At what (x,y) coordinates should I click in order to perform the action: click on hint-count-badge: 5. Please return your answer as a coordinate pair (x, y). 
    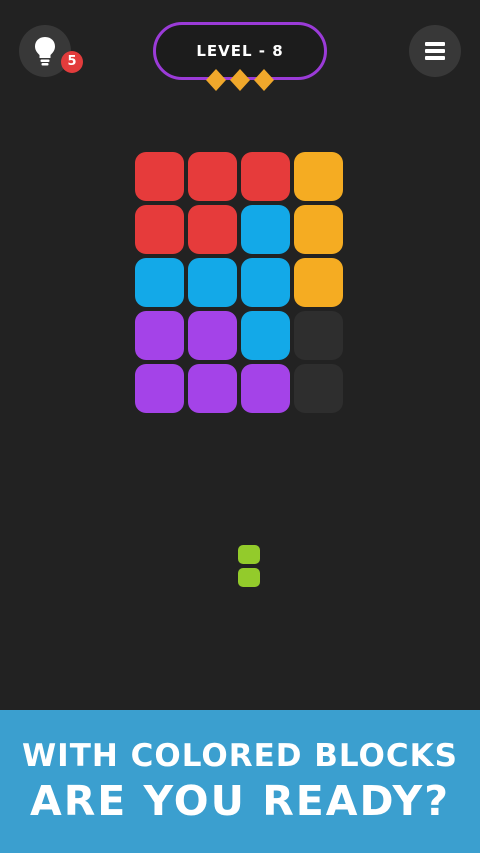
    Looking at the image, I should click on (72, 62).